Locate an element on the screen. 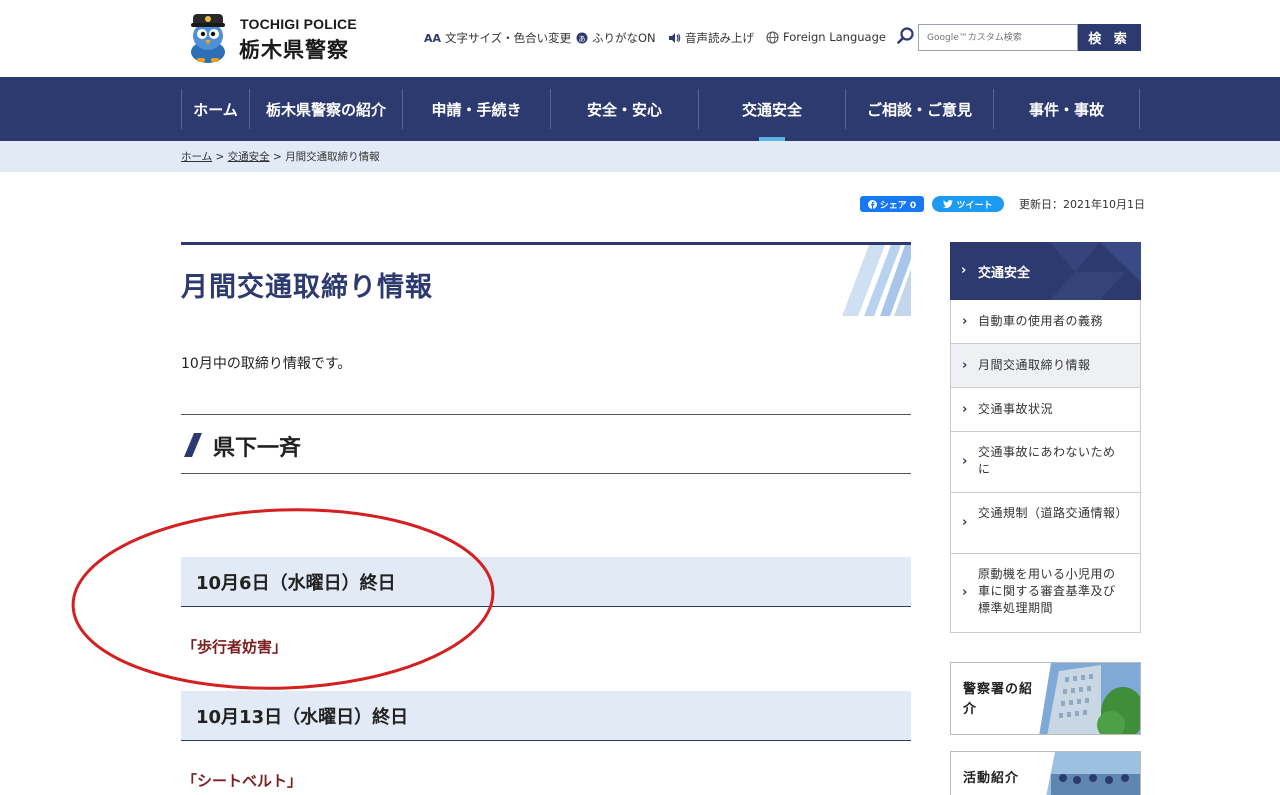 This screenshot has width=1280, height=795. breadcrumb-current: 月間交通取締り情報 is located at coordinates (332, 157).